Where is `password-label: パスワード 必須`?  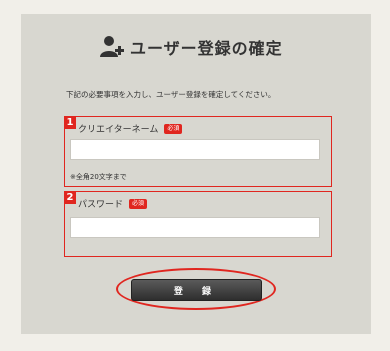 password-label: パスワード 必須 is located at coordinates (113, 203).